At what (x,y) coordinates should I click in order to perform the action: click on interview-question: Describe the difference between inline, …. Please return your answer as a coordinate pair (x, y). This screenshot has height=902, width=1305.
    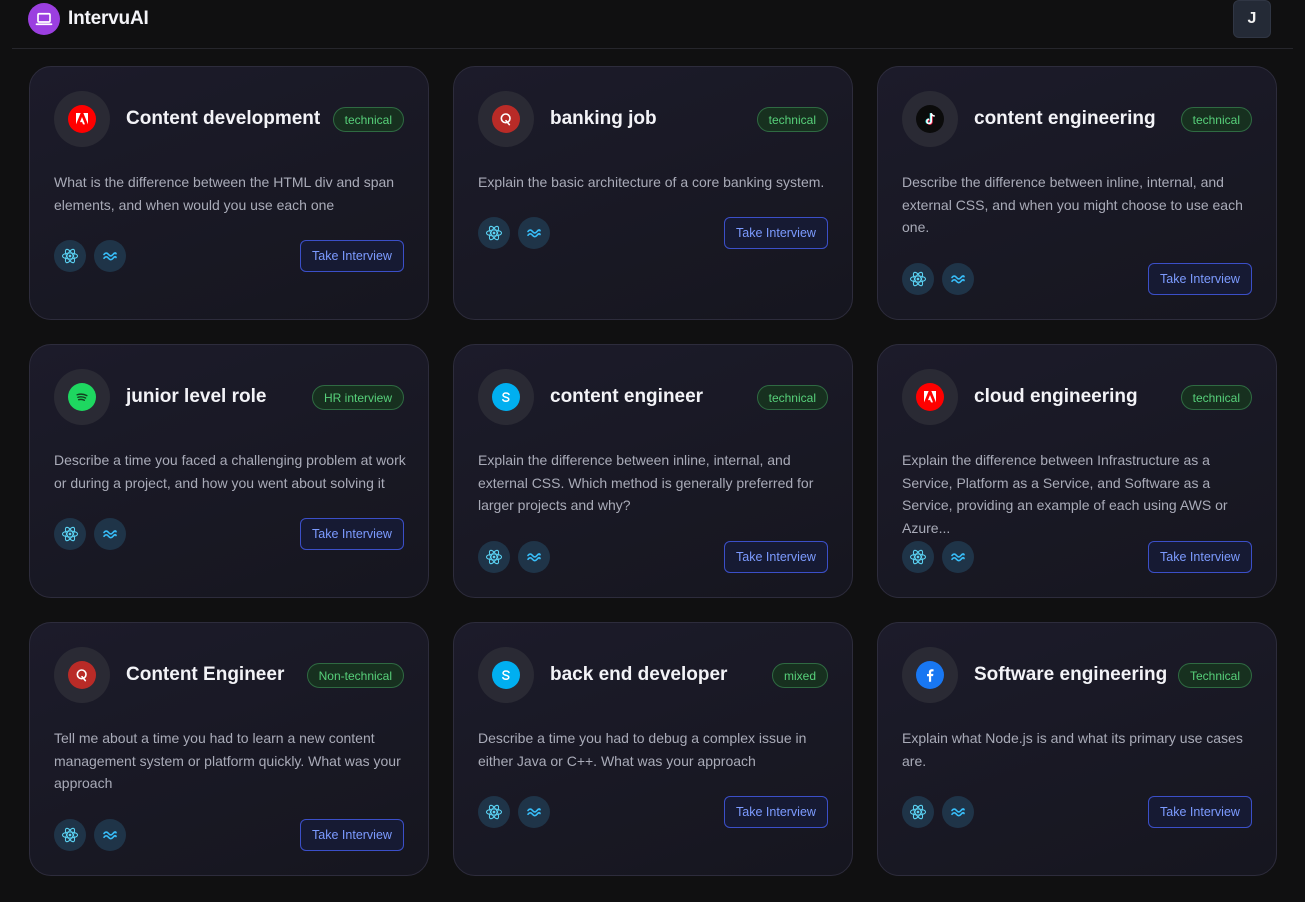
    Looking at the image, I should click on (1072, 205).